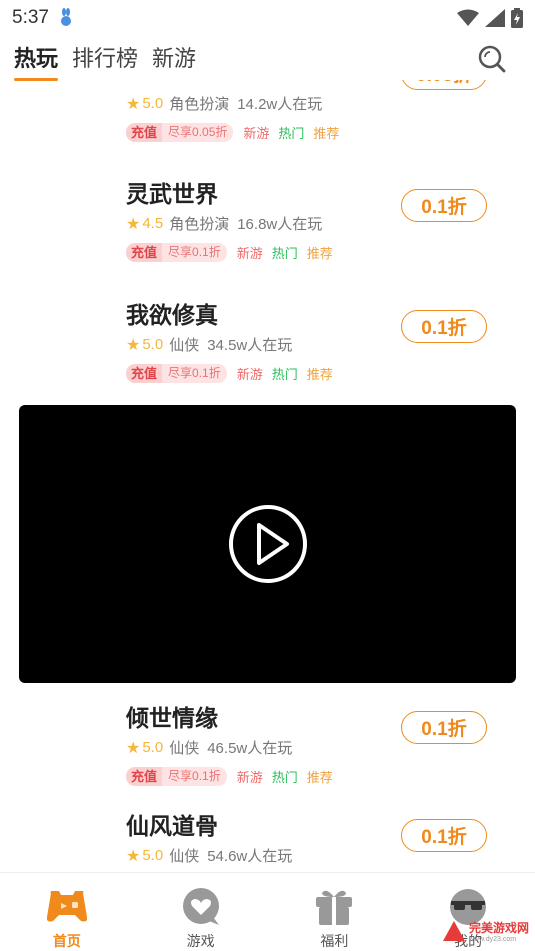 This screenshot has width=535, height=951. I want to click on game-title: 倾世情缘, so click(172, 718).